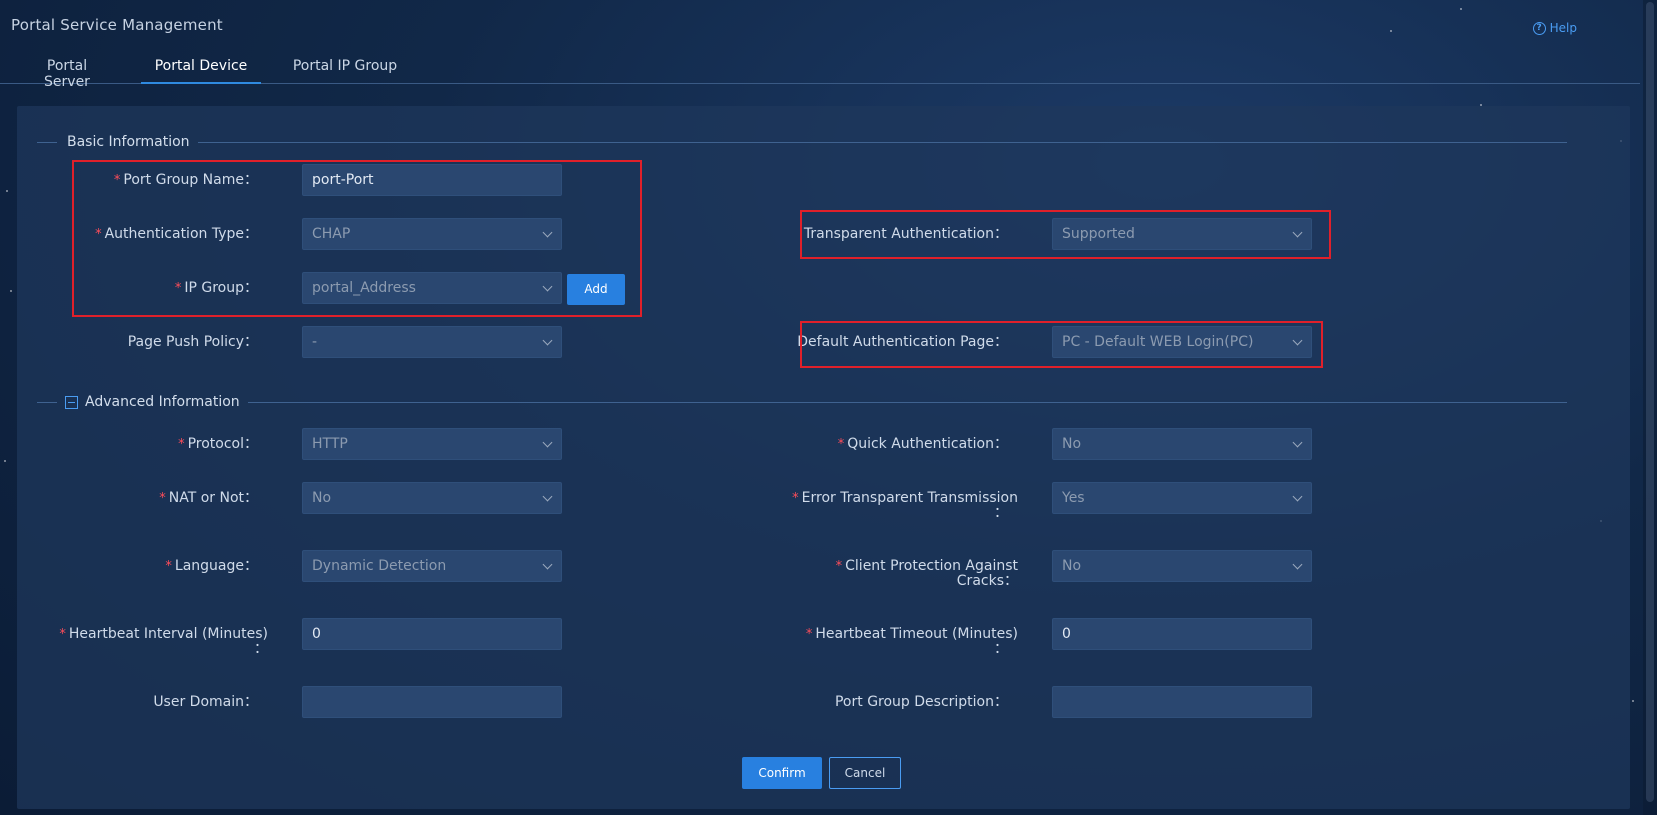 The image size is (1657, 815). I want to click on advanced-info-section-header: Advanced Information, so click(802, 402).